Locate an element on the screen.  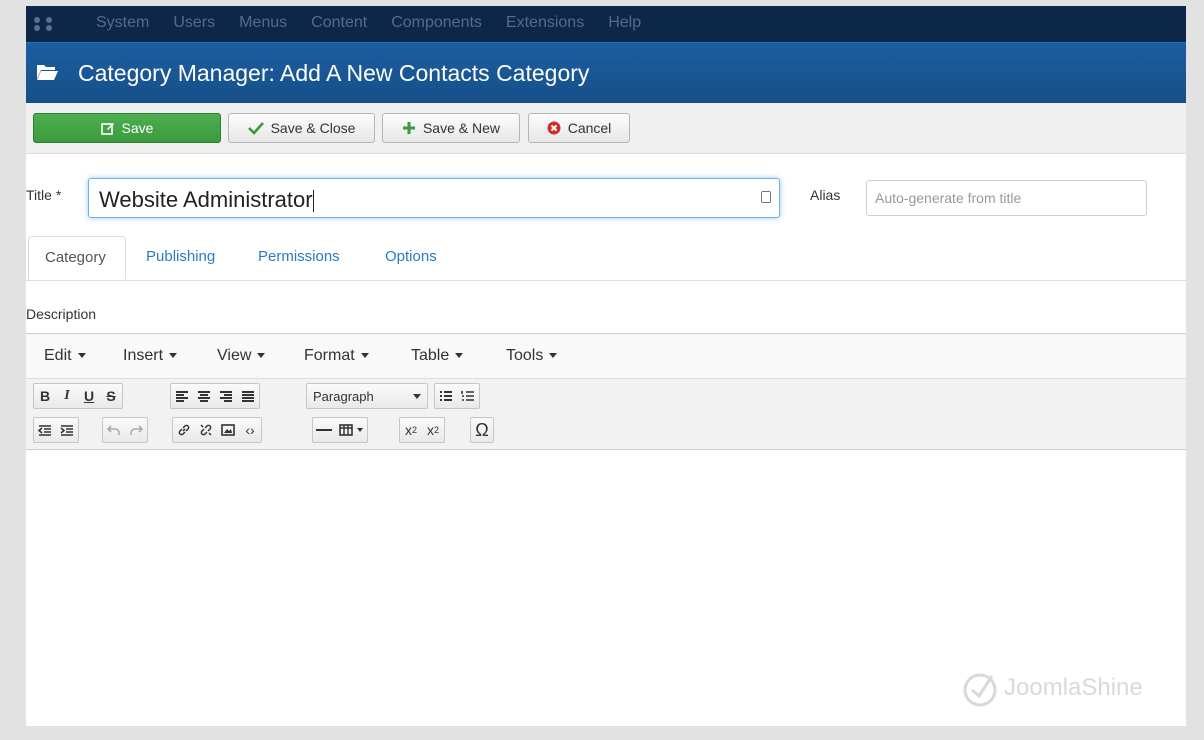
menu-extensions: Extensions is located at coordinates (545, 23).